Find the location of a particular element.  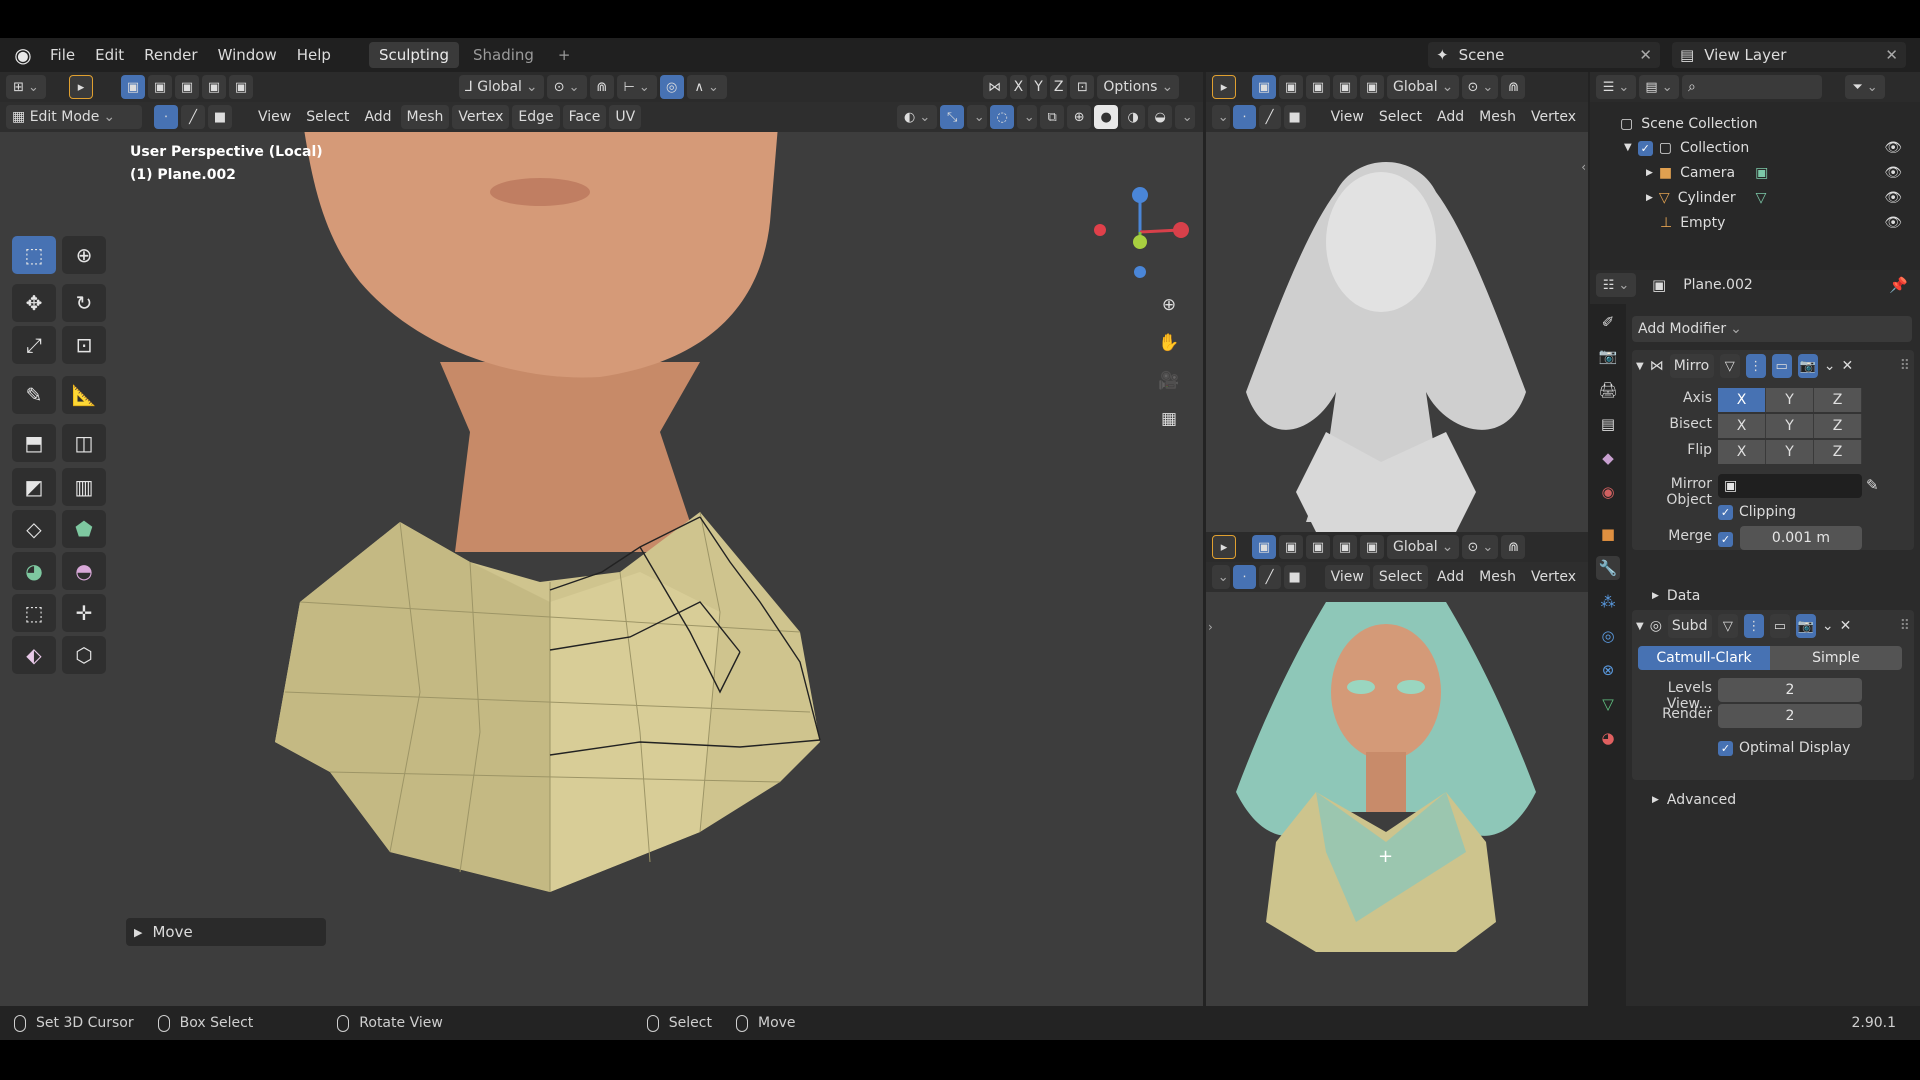

outliner-item-cylinder: ▶ ▽ Cylinder ▽ 👁 is located at coordinates (1780, 198).